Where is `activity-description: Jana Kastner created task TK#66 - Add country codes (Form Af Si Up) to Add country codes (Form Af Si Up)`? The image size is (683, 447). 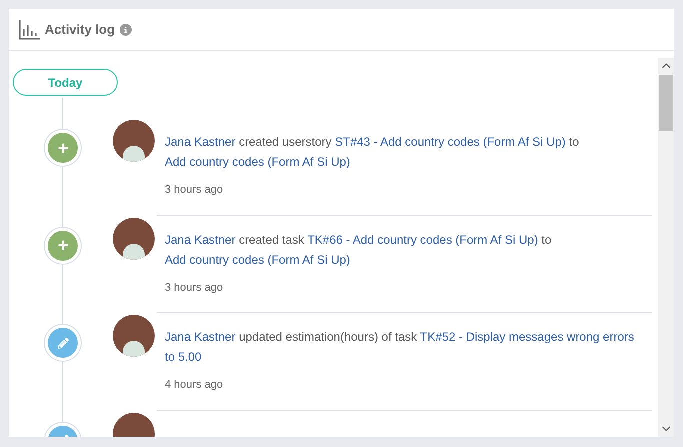
activity-description: Jana Kastner created task TK#66 - Add country codes (Form Af Si Up) to Add country codes (Form Af Si Up) is located at coordinates (359, 250).